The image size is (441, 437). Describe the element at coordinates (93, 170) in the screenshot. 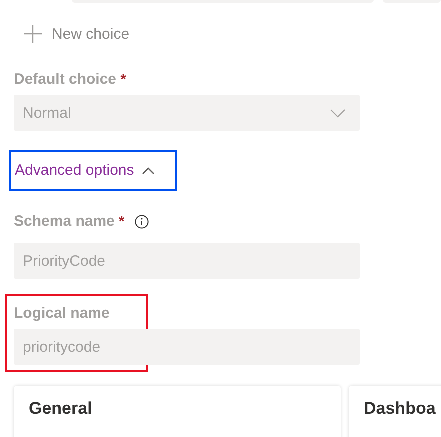

I see `advanced-options-toggle: Advanced options` at that location.